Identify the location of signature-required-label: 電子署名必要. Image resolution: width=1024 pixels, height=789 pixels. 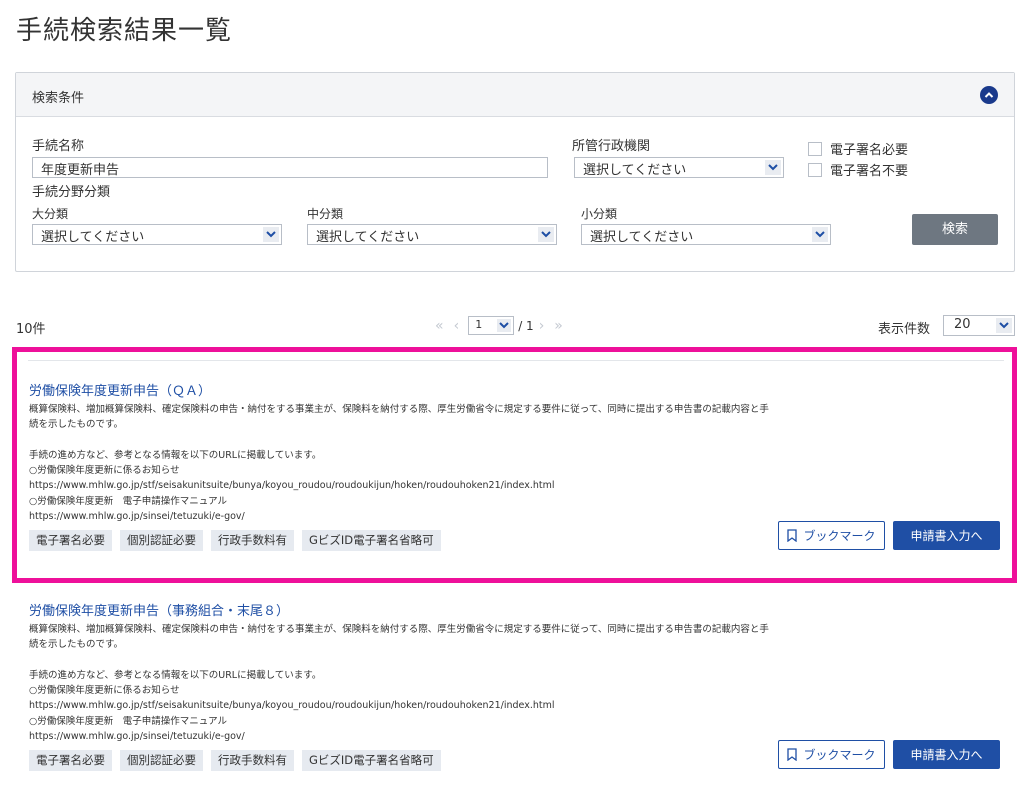
(869, 150).